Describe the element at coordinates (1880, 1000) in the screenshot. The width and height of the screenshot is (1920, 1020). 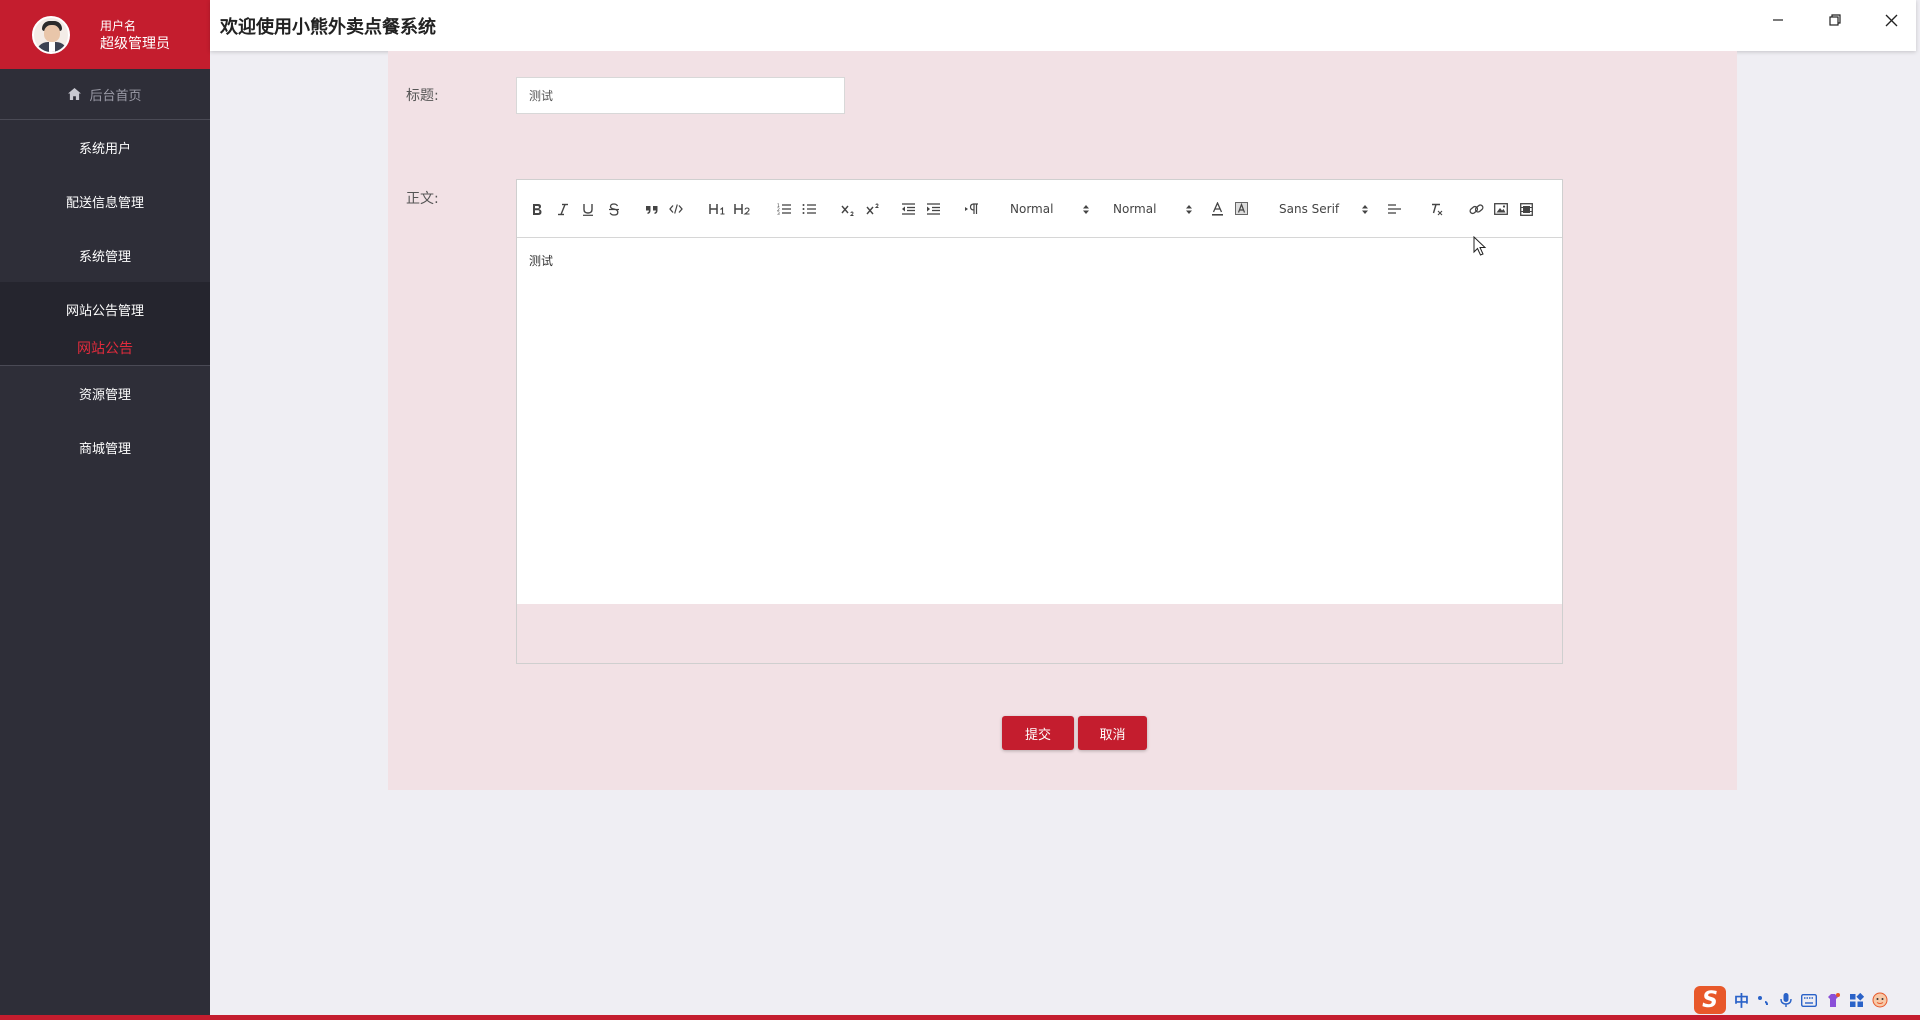
I see `sogou-assistant-icon` at that location.